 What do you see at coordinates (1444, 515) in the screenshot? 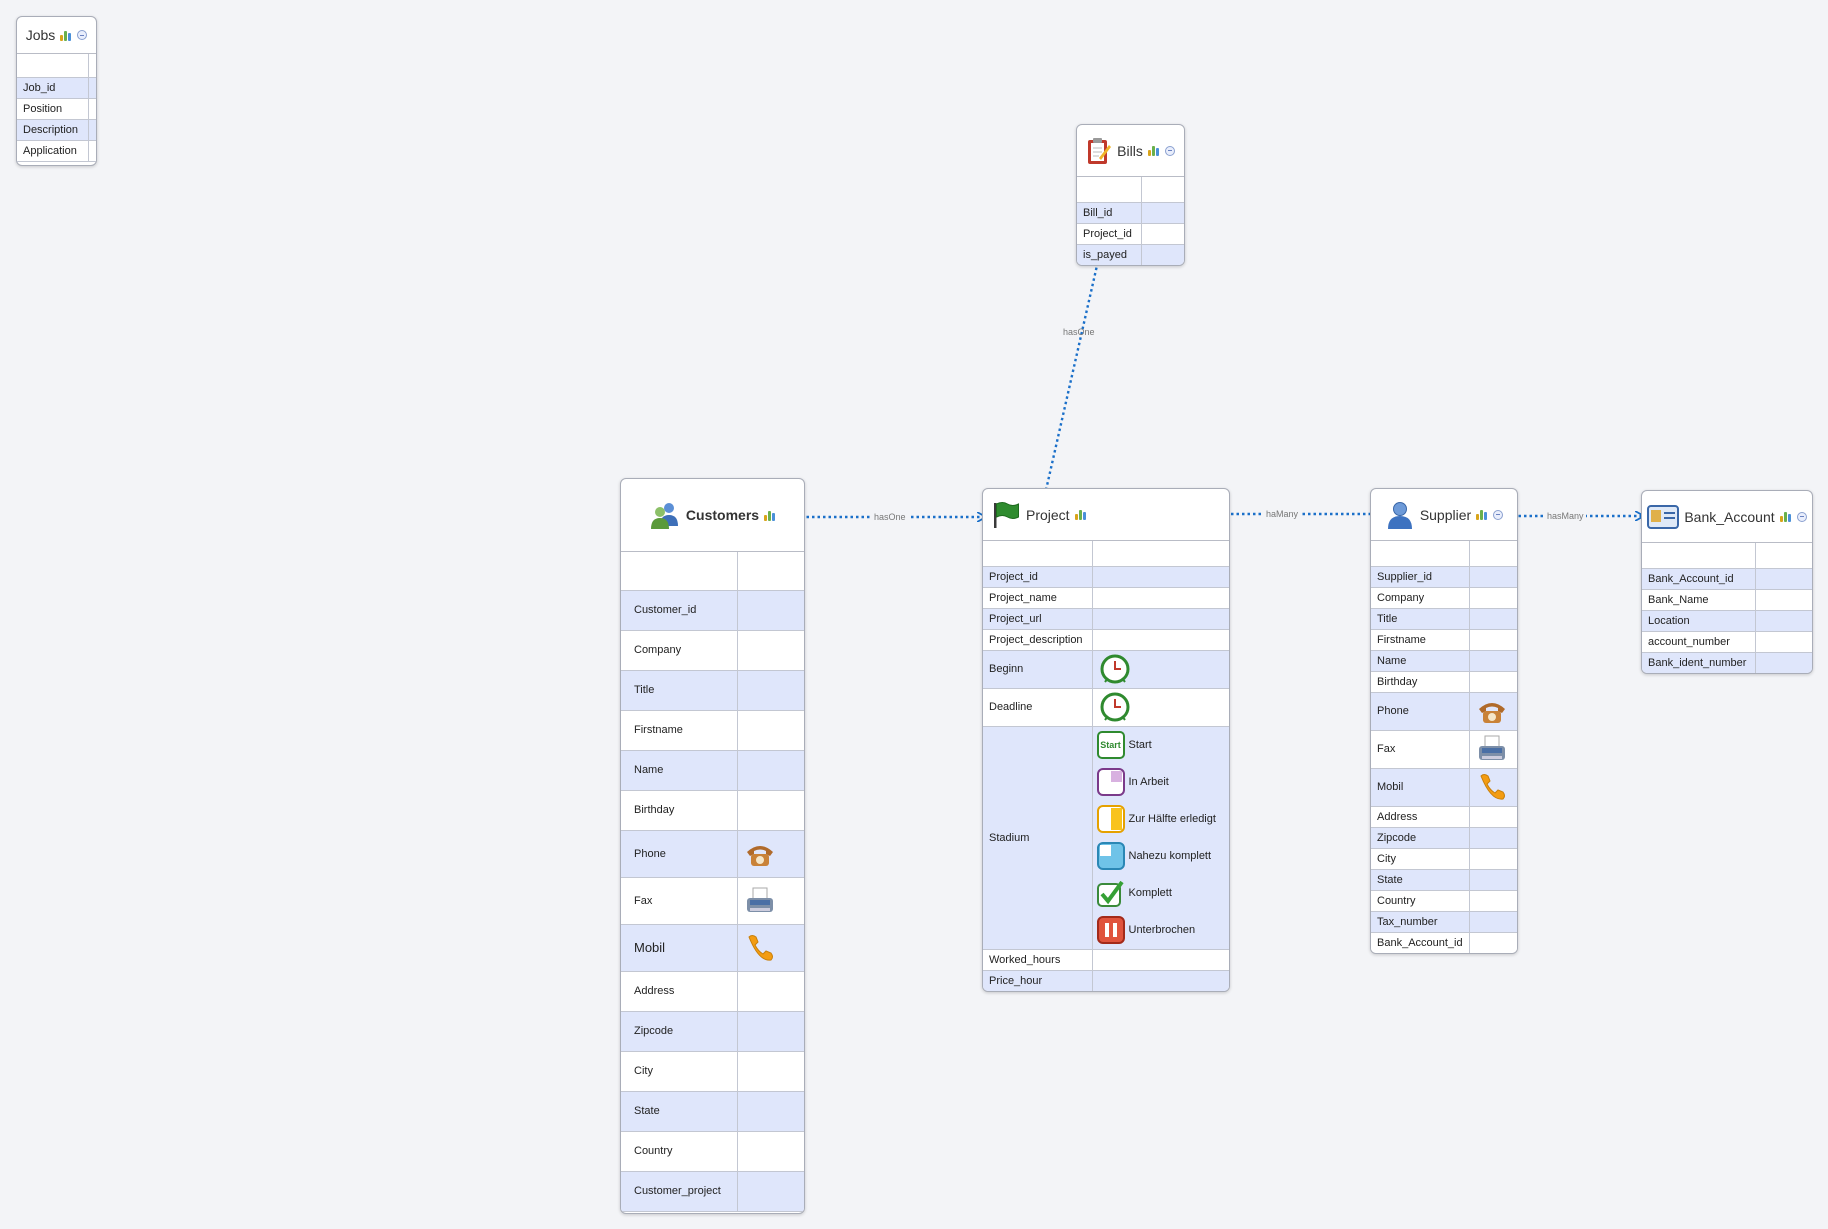
I see `supplier-table-header: Supplier` at bounding box center [1444, 515].